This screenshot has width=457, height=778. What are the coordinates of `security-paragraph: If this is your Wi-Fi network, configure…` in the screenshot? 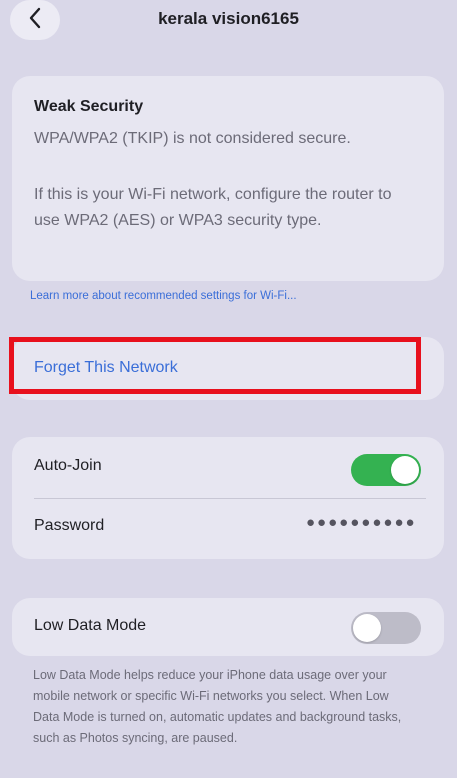 It's located at (213, 207).